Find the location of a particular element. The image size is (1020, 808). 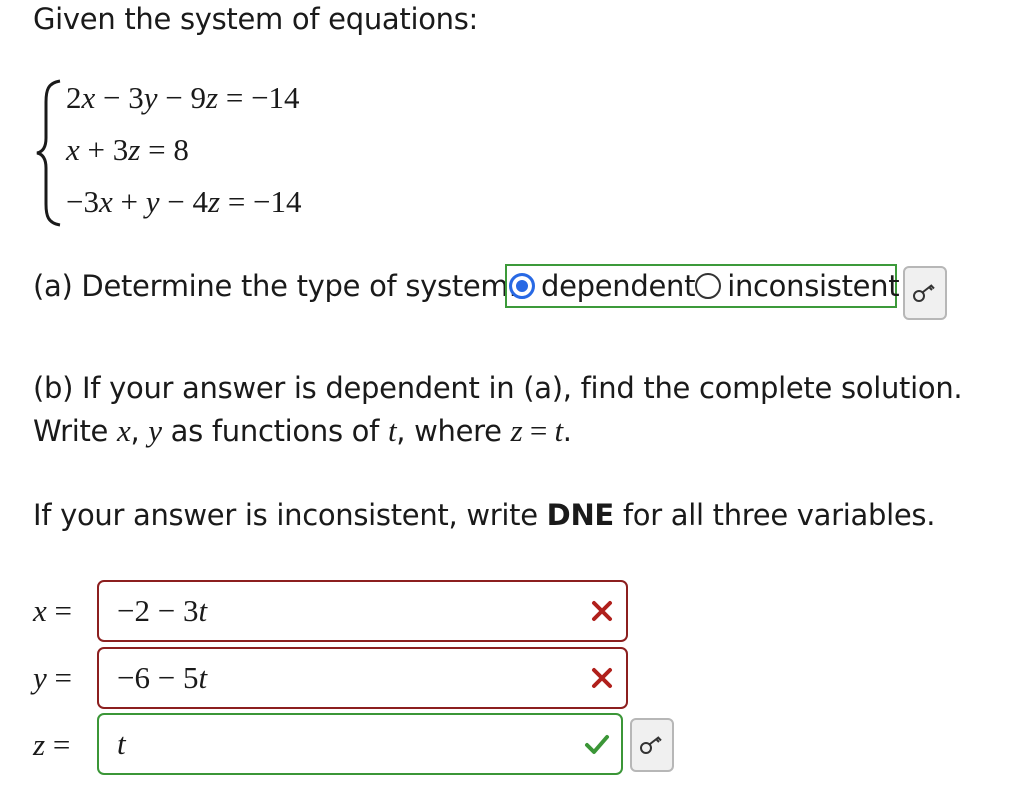

x-answer-value: −2 − 3 is located at coordinates (158, 610).